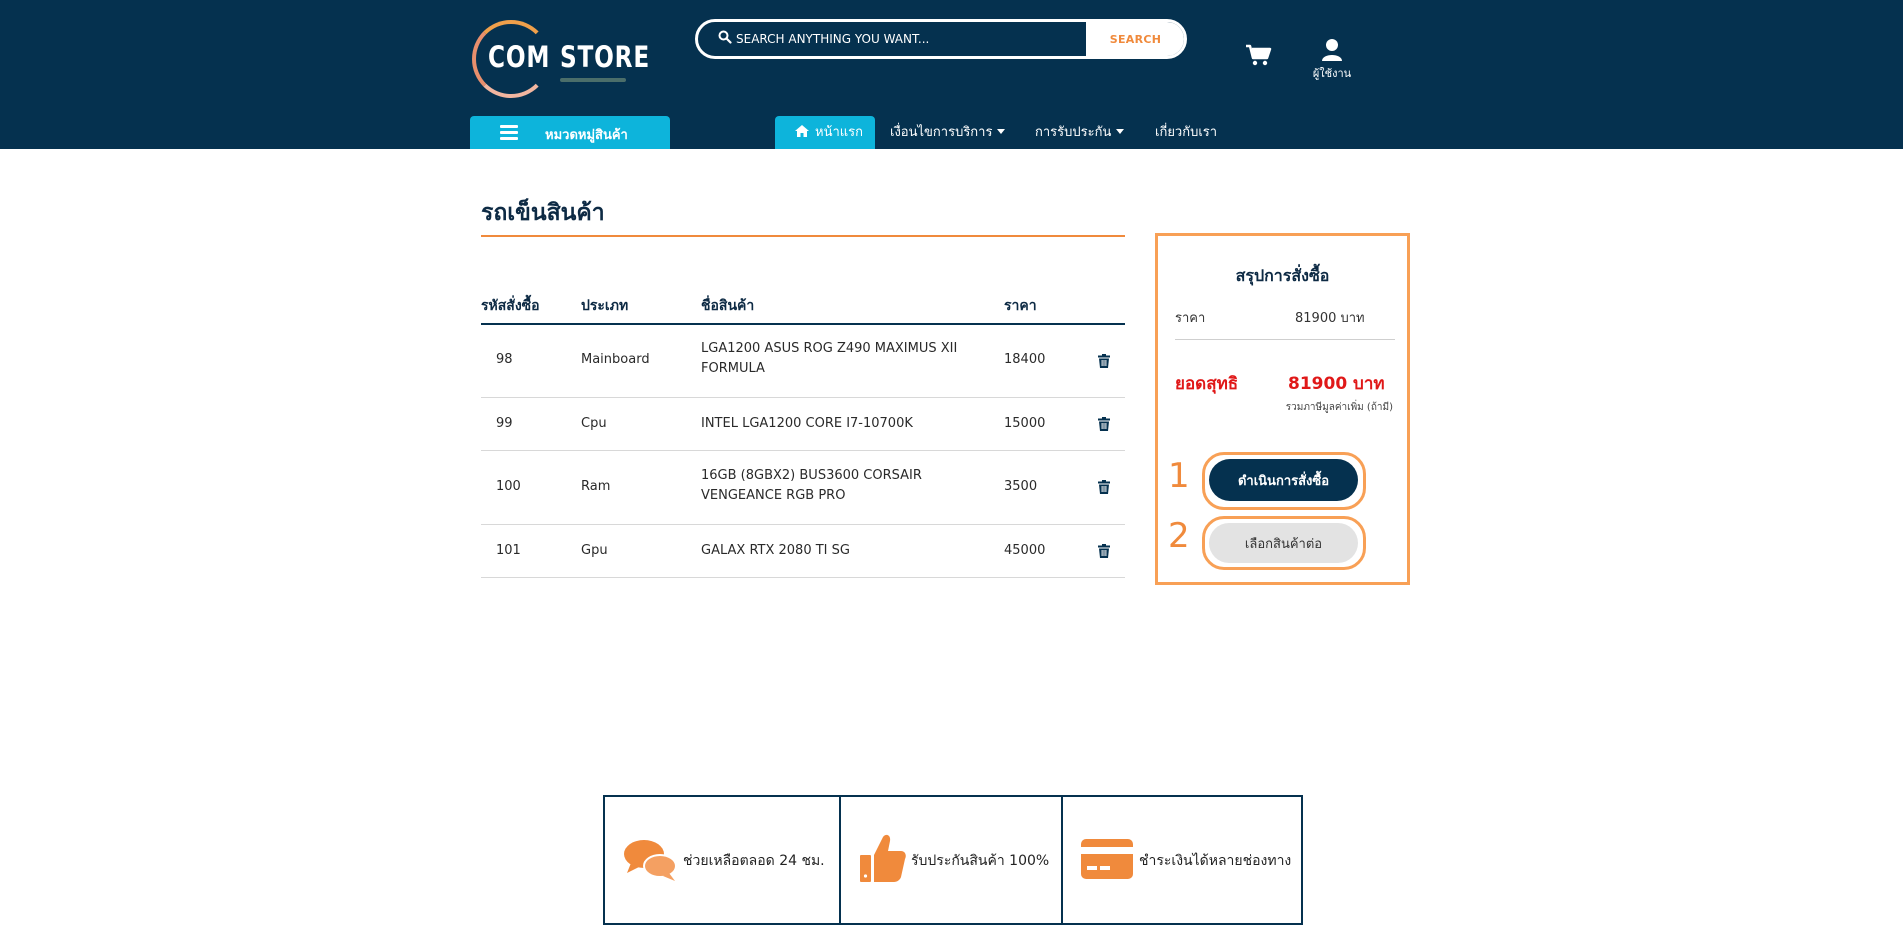 Image resolution: width=1903 pixels, height=939 pixels. Describe the element at coordinates (1025, 423) in the screenshot. I see `cell-price: 15000` at that location.